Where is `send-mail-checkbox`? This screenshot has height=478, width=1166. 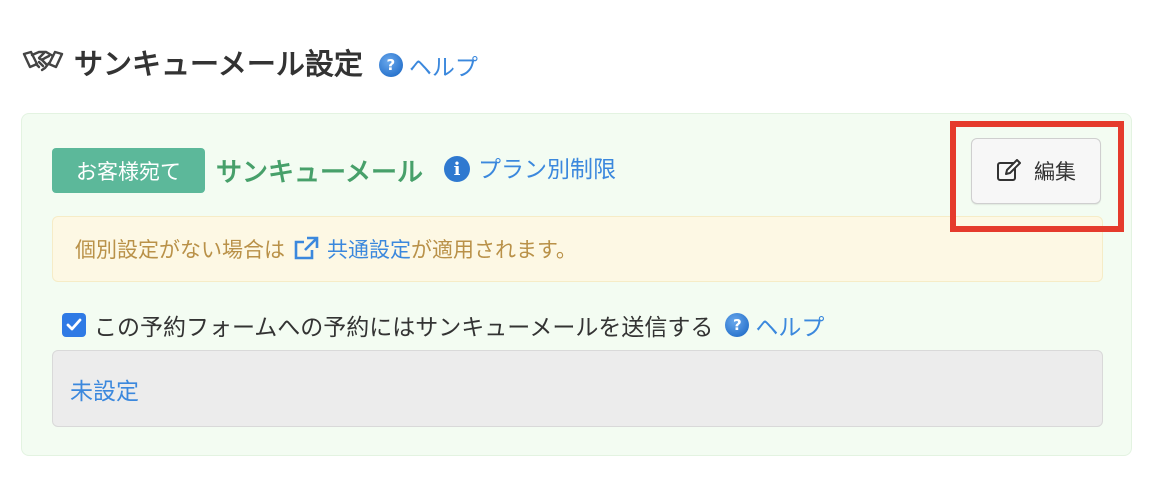
send-mail-checkbox is located at coordinates (74, 325).